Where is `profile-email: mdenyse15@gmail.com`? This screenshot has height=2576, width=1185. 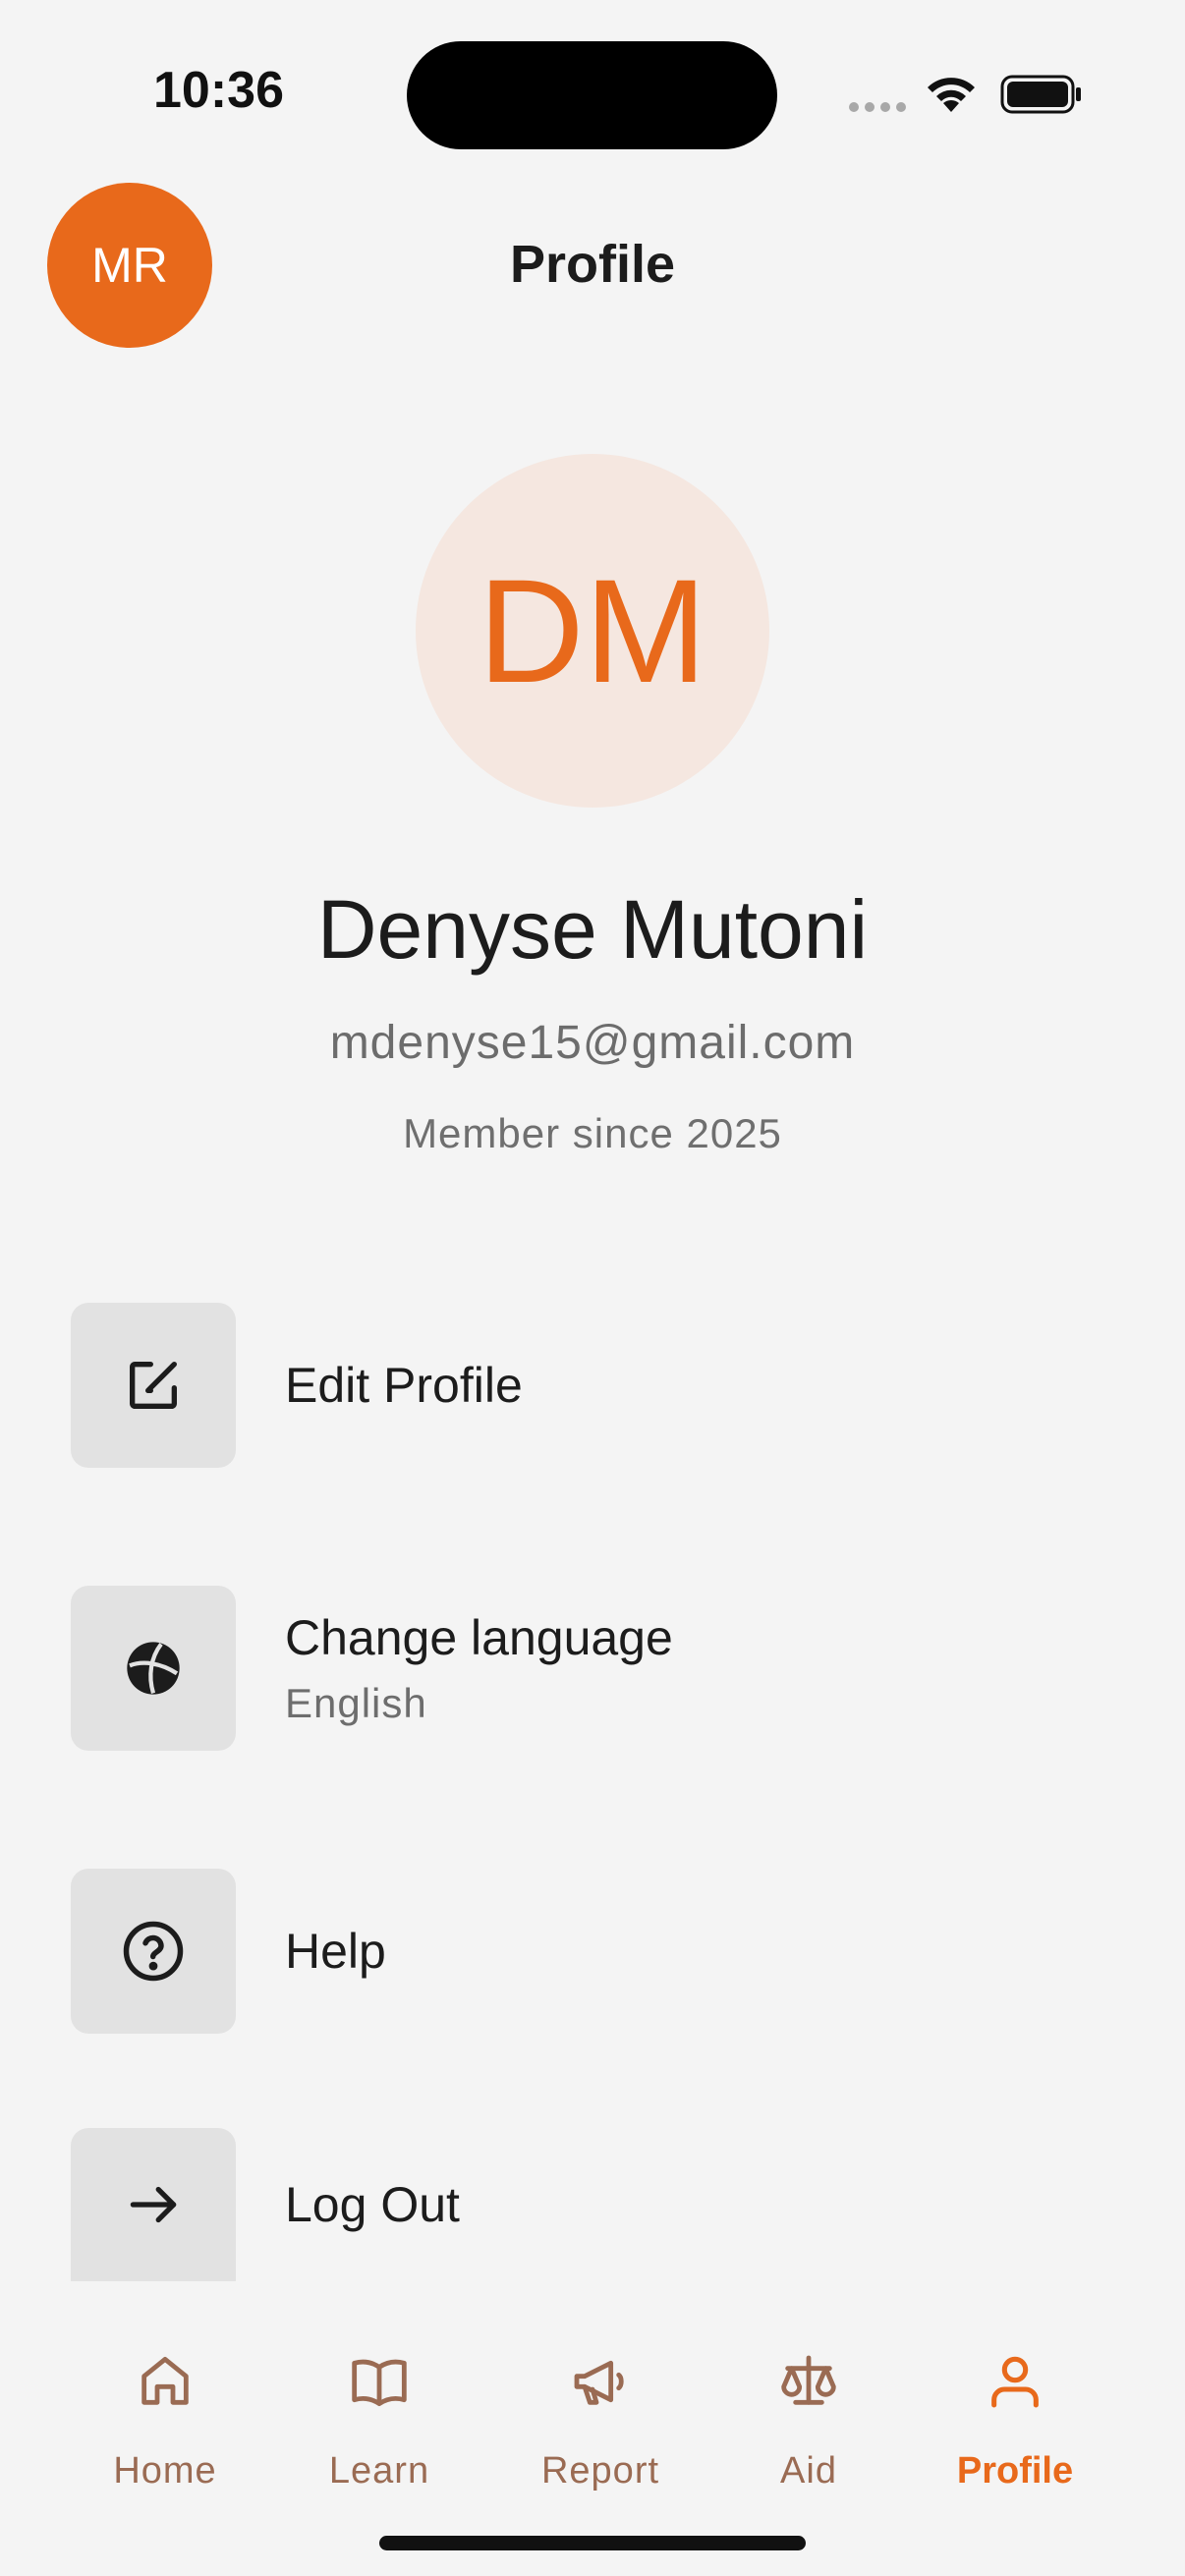
profile-email: mdenyse15@gmail.com is located at coordinates (592, 1043).